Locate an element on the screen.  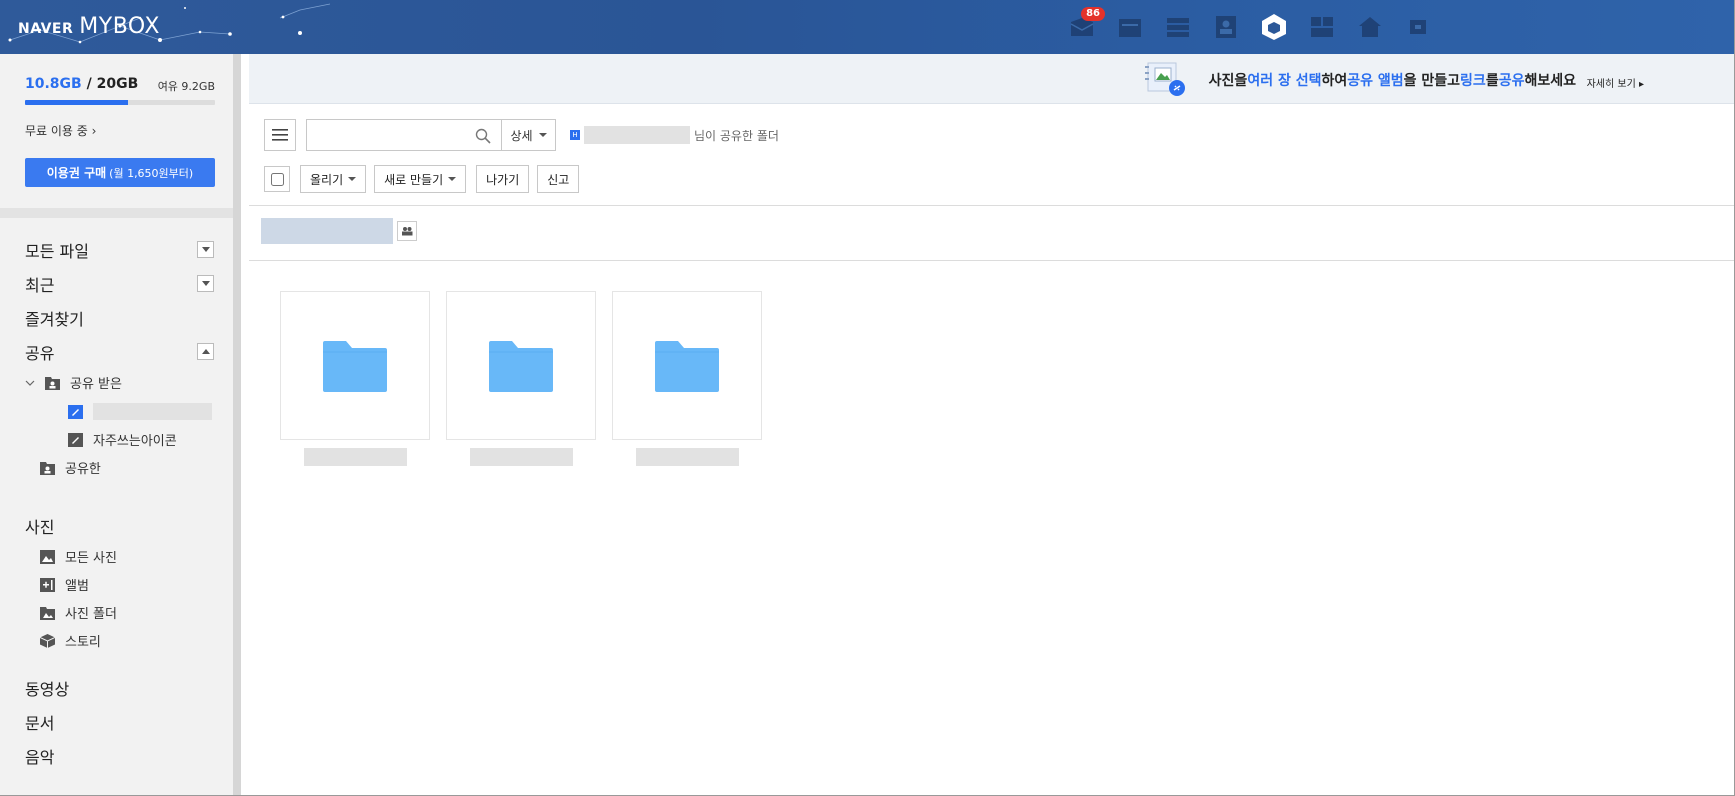
select-all-checkbox is located at coordinates (277, 179).